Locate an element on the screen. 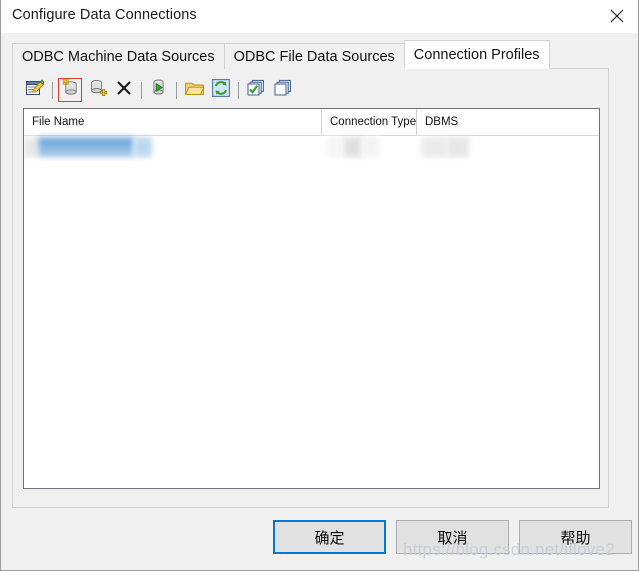  column-header-connection-type: Connection Type is located at coordinates (369, 122).